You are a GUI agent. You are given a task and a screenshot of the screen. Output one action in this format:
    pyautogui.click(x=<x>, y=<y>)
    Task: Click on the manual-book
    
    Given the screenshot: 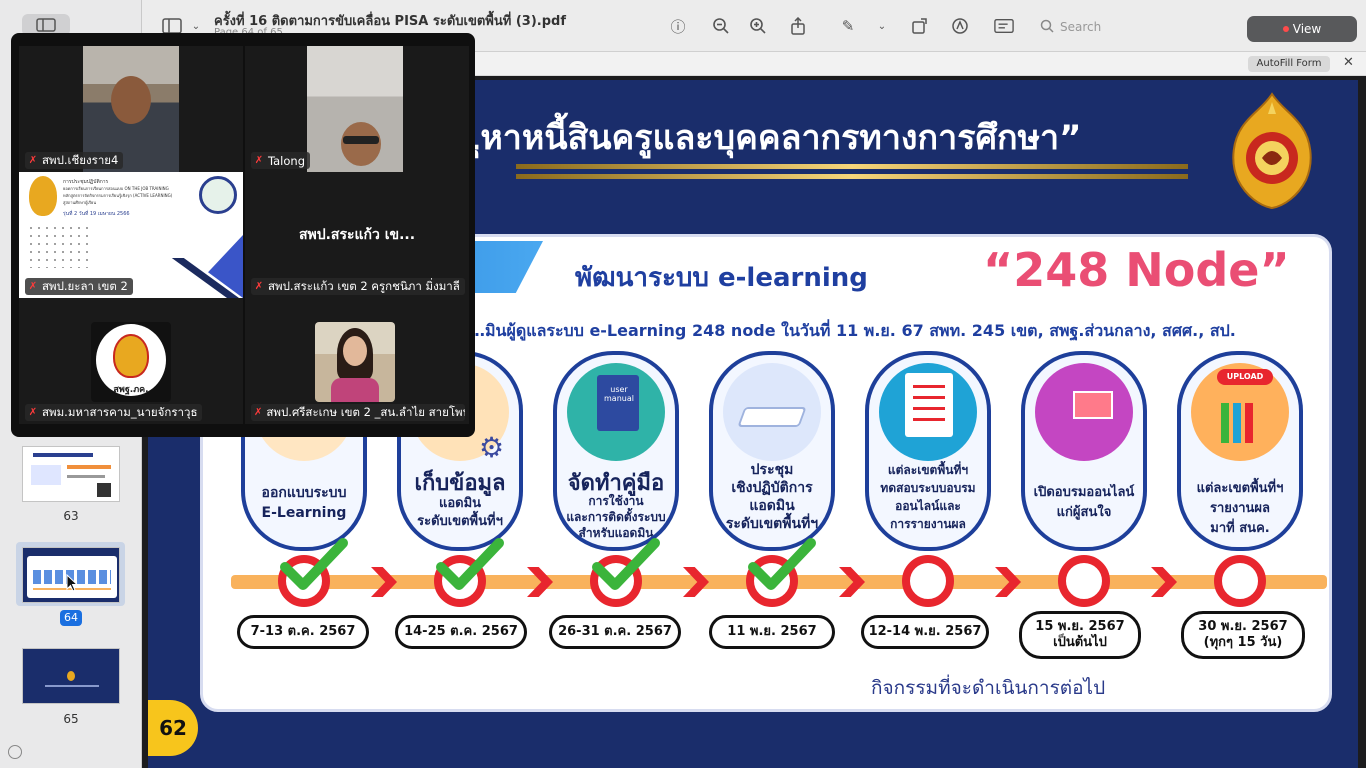 What is the action you would take?
    pyautogui.click(x=618, y=403)
    